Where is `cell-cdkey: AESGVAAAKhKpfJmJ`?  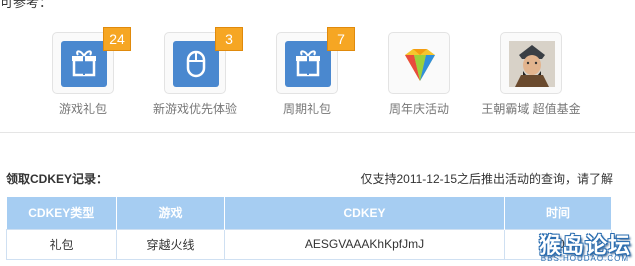
cell-cdkey: AESGVAAAKhKpfJmJ is located at coordinates (364, 244).